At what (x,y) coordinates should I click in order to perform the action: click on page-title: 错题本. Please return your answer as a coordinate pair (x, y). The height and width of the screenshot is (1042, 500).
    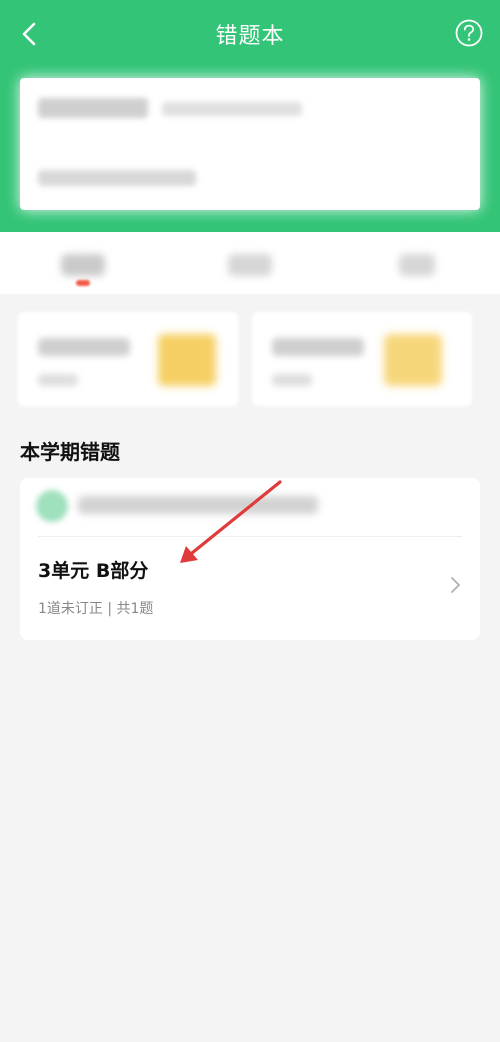
    Looking at the image, I should click on (250, 36).